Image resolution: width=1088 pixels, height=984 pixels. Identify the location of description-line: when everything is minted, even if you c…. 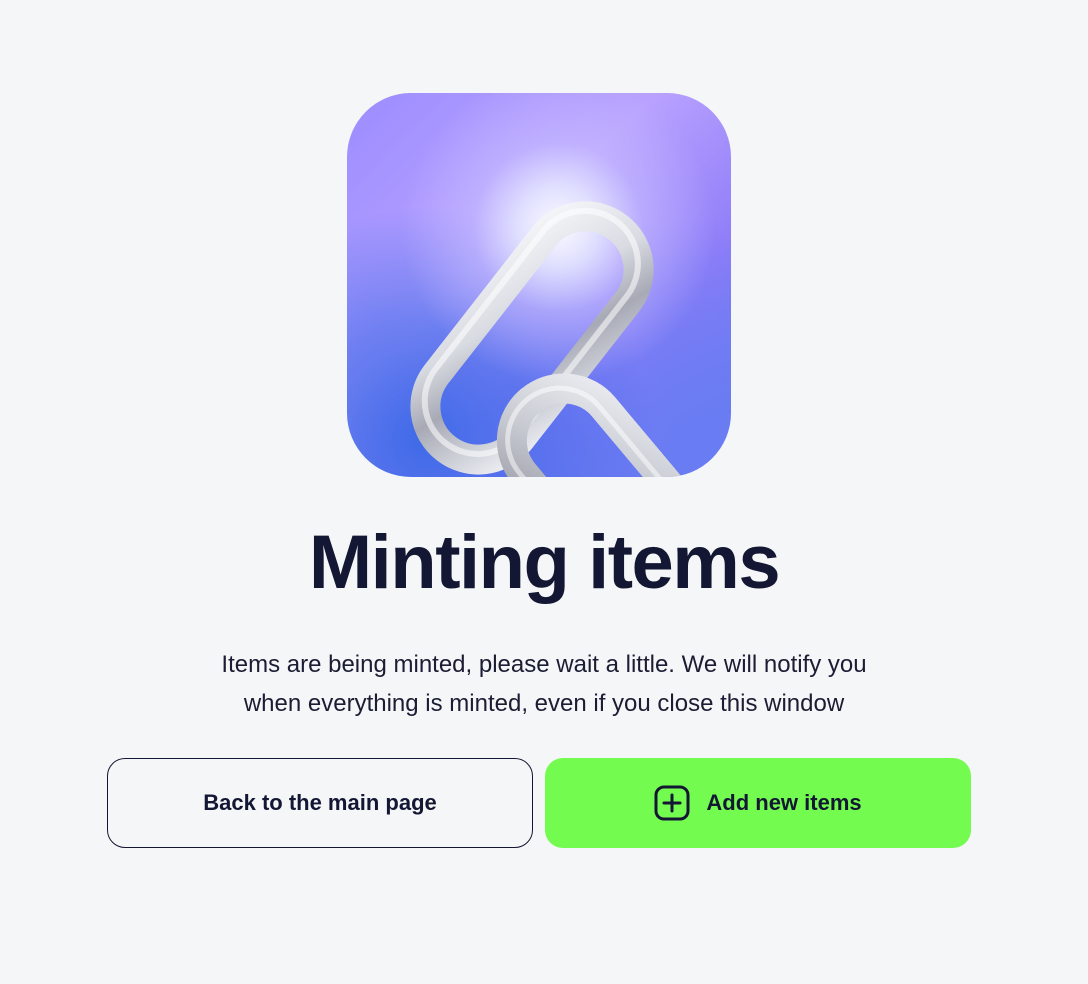
(544, 703).